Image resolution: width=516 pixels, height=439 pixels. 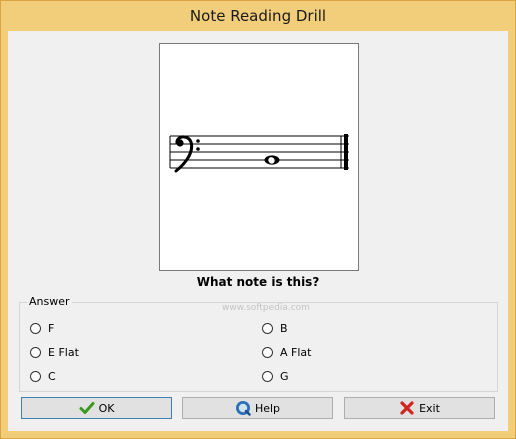 What do you see at coordinates (284, 328) in the screenshot?
I see `option-label: B` at bounding box center [284, 328].